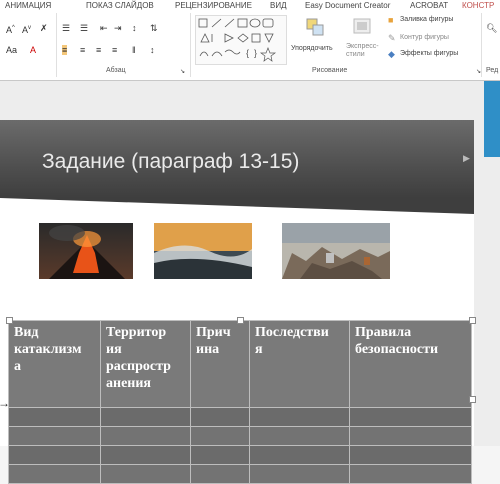  Describe the element at coordinates (213, 5) in the screenshot. I see `tab-review: РЕЦЕНЗИРОВАНИЕ` at that location.